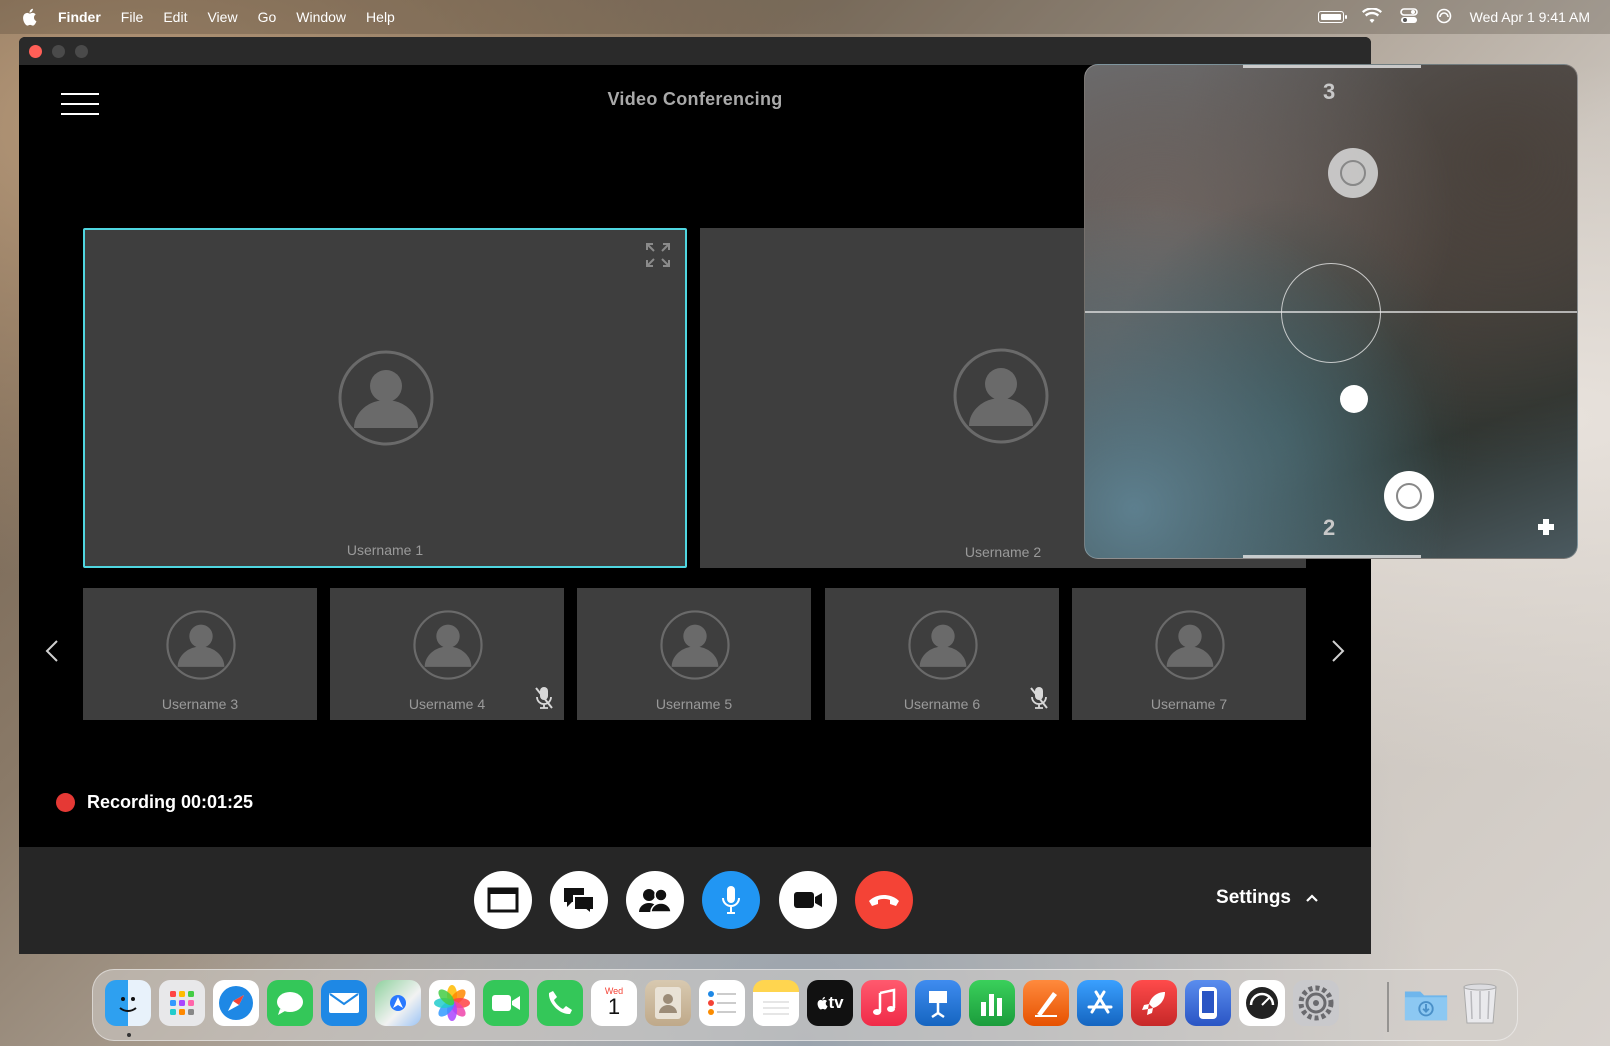 The width and height of the screenshot is (1610, 1046). Describe the element at coordinates (695, 900) in the screenshot. I see `call-controls-bar: Settings` at that location.